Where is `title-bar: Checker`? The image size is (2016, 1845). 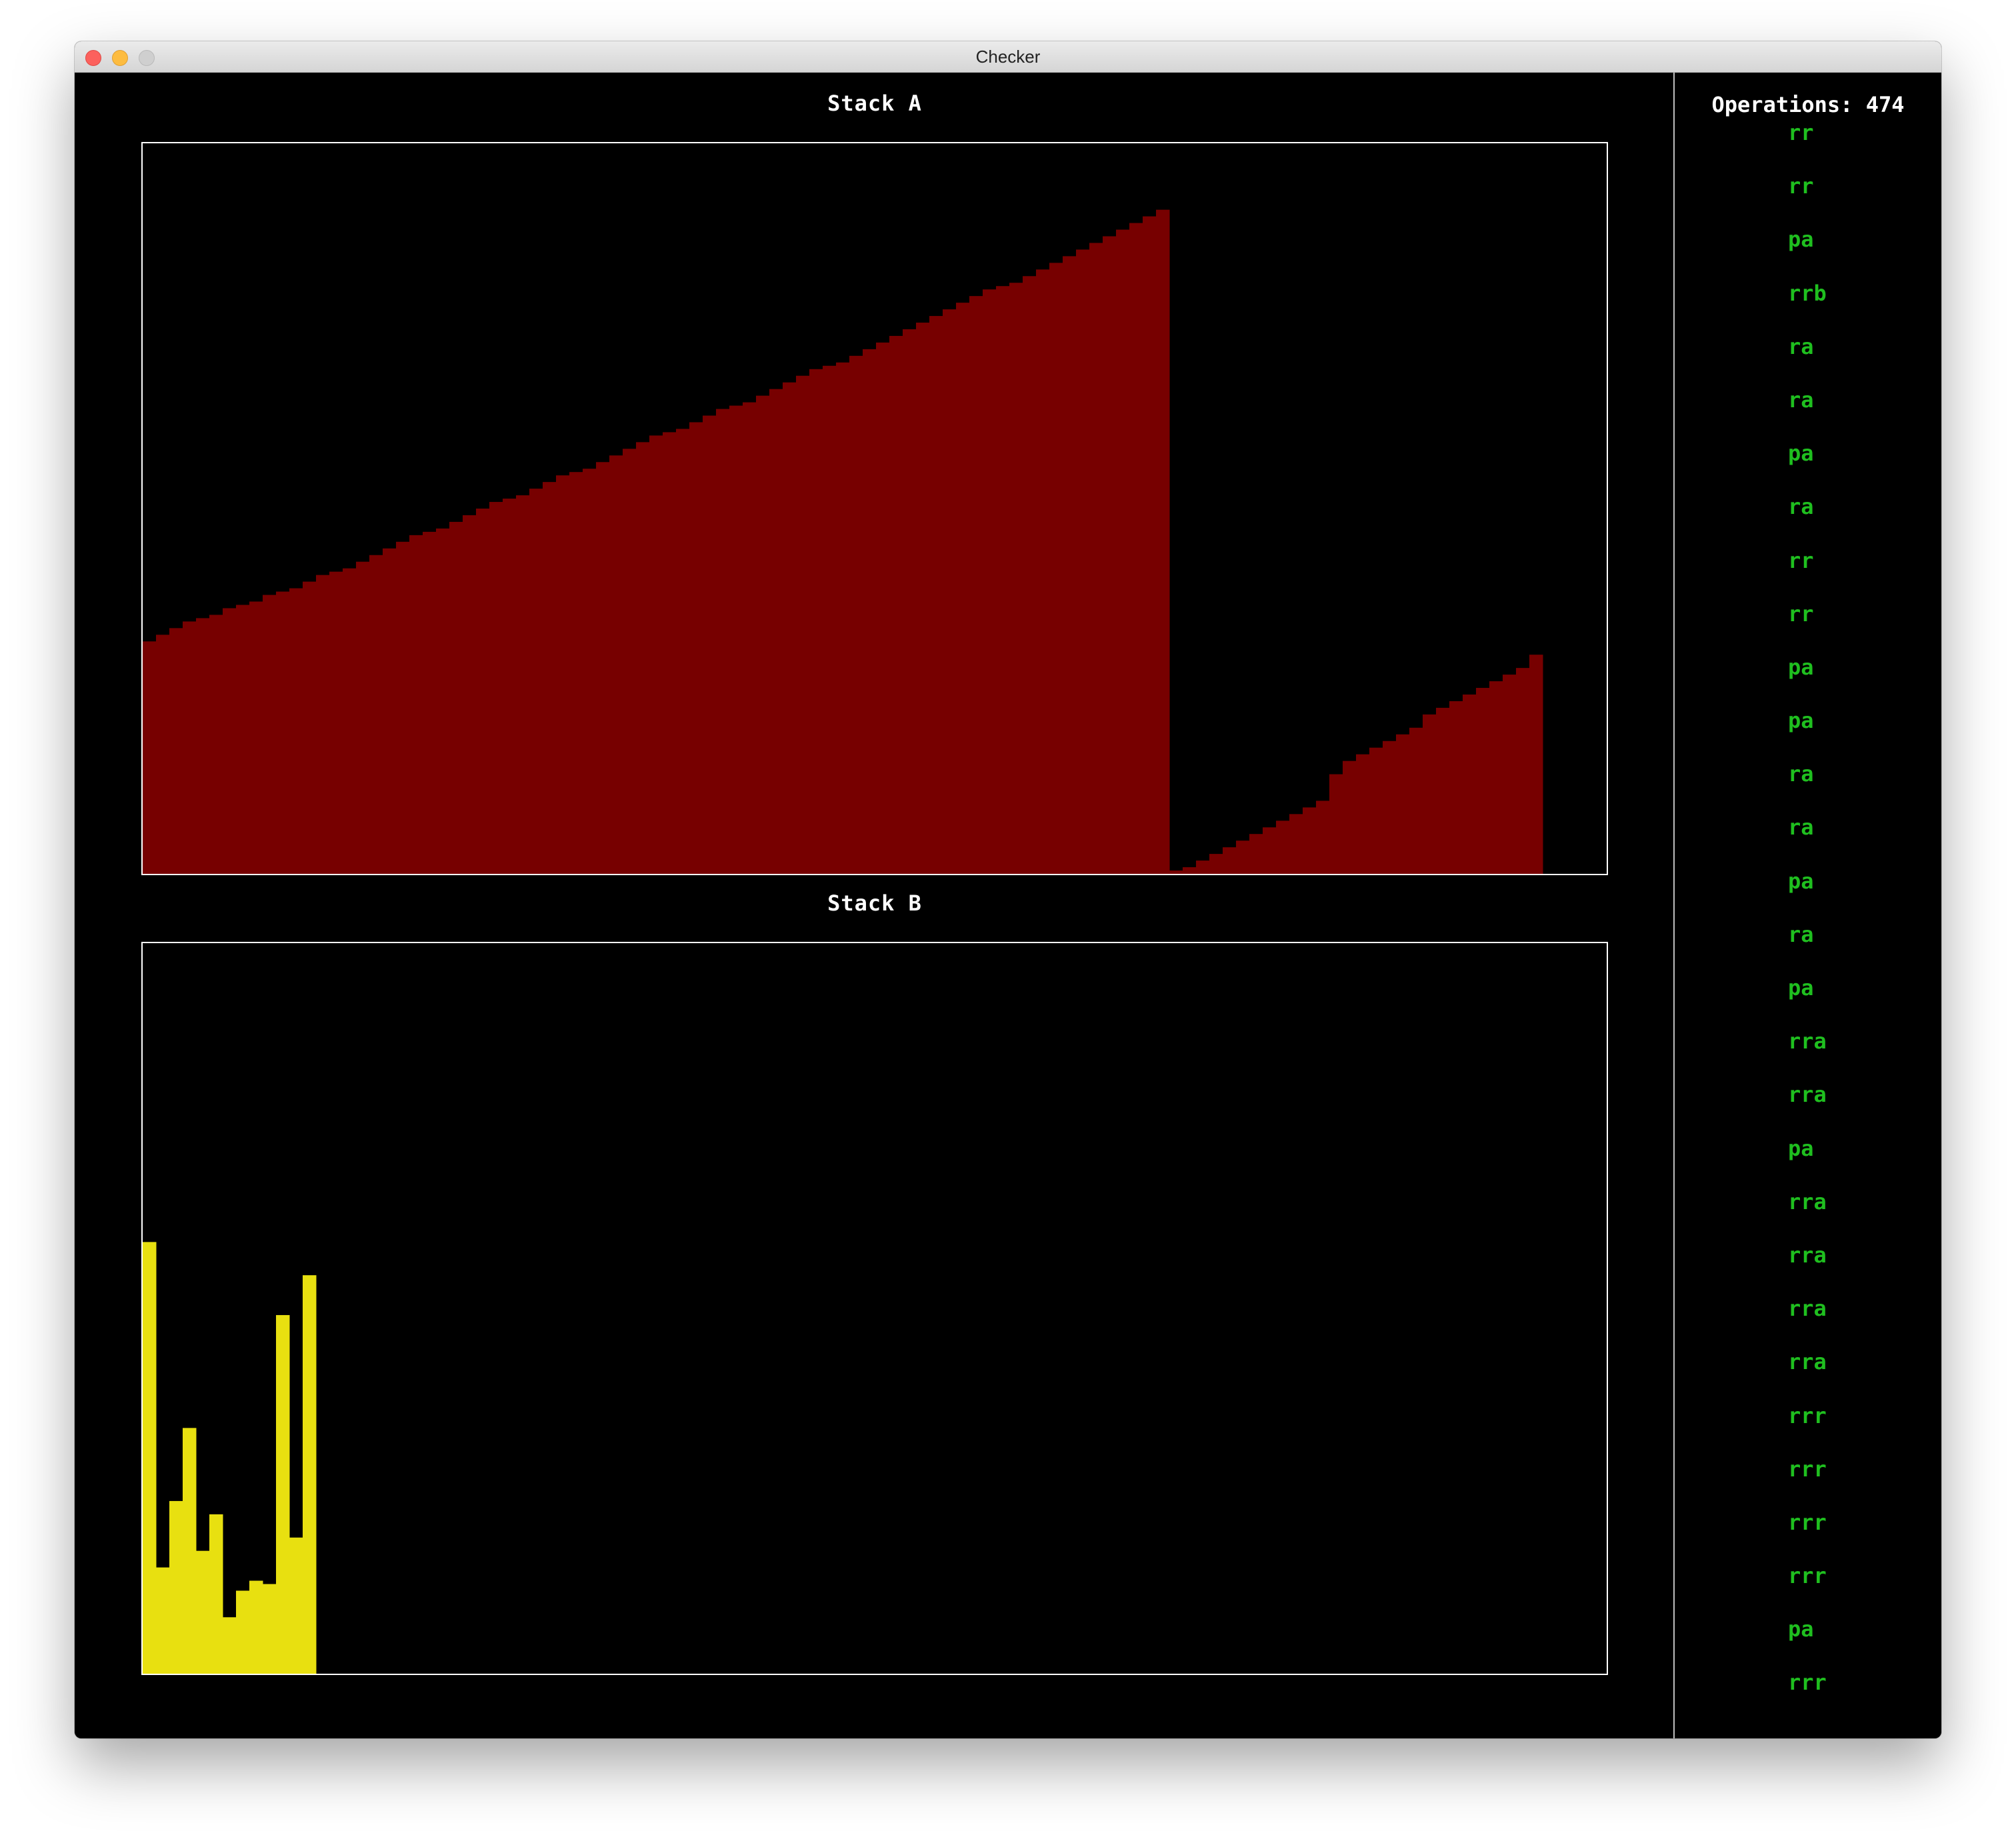 title-bar: Checker is located at coordinates (1008, 57).